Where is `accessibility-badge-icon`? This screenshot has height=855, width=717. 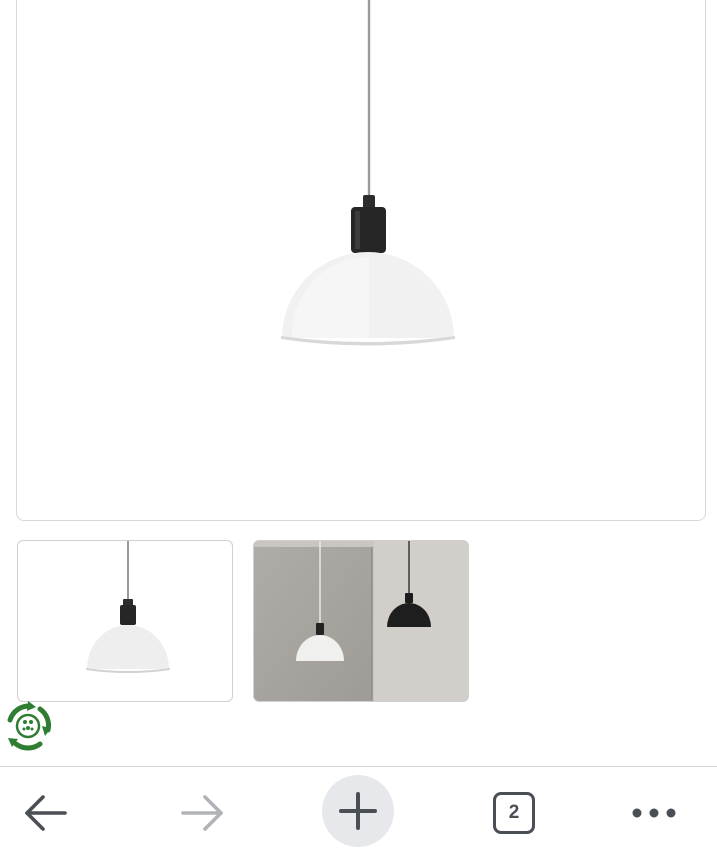
accessibility-badge-icon is located at coordinates (28, 726).